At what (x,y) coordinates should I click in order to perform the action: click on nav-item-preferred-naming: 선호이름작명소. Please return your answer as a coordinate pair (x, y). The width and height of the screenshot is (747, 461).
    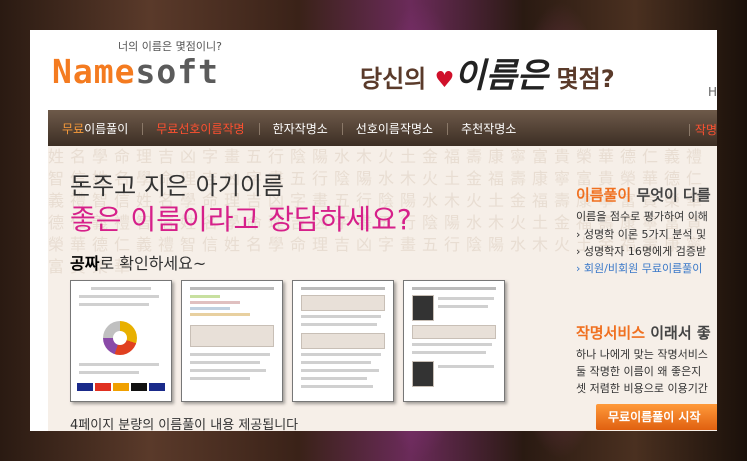
    Looking at the image, I should click on (394, 128).